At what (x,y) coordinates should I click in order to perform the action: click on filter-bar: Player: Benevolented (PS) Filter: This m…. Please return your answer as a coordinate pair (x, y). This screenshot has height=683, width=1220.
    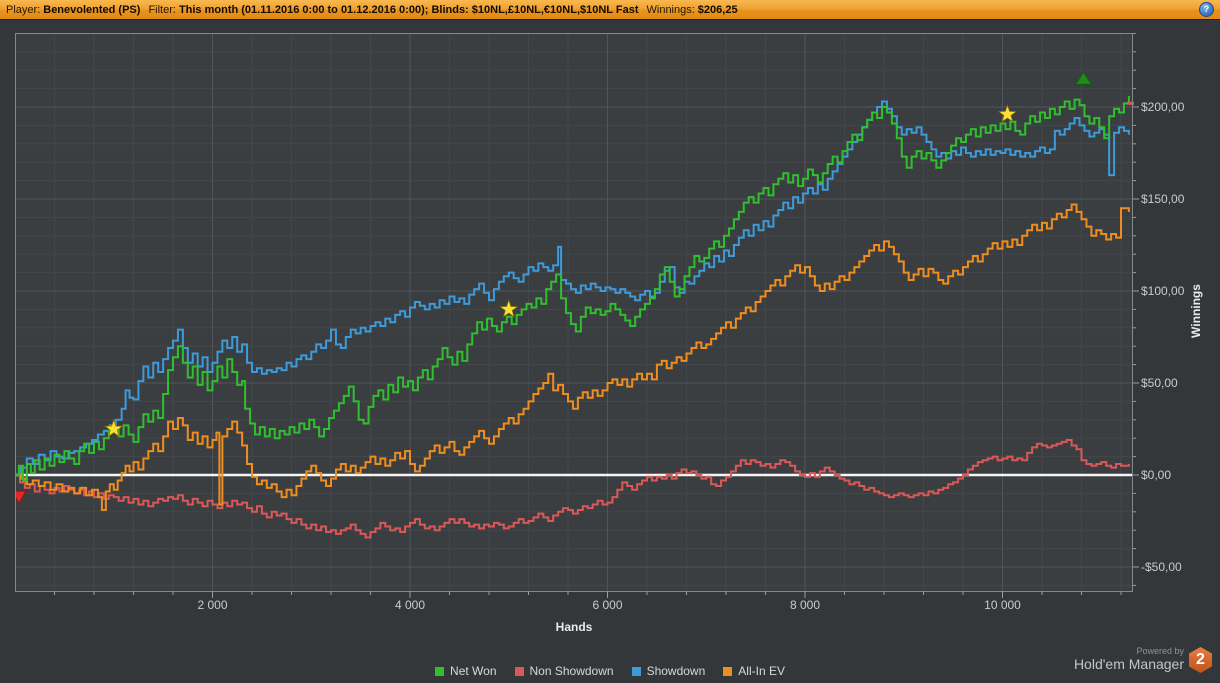
    Looking at the image, I should click on (610, 10).